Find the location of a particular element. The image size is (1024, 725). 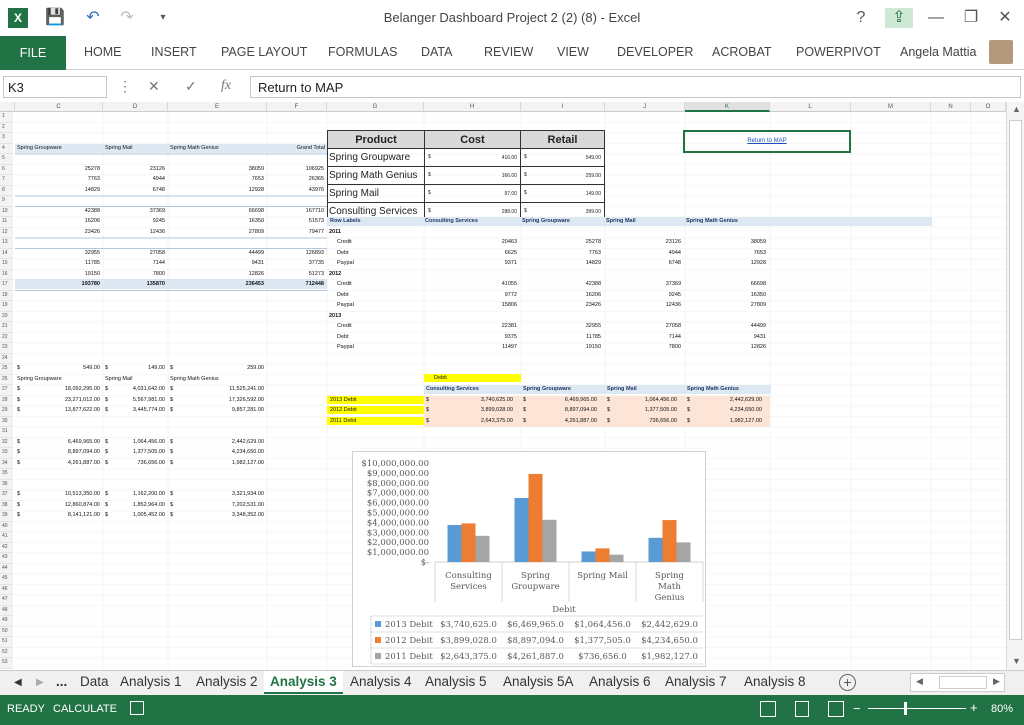

row-header: 23 is located at coordinates (6, 348).